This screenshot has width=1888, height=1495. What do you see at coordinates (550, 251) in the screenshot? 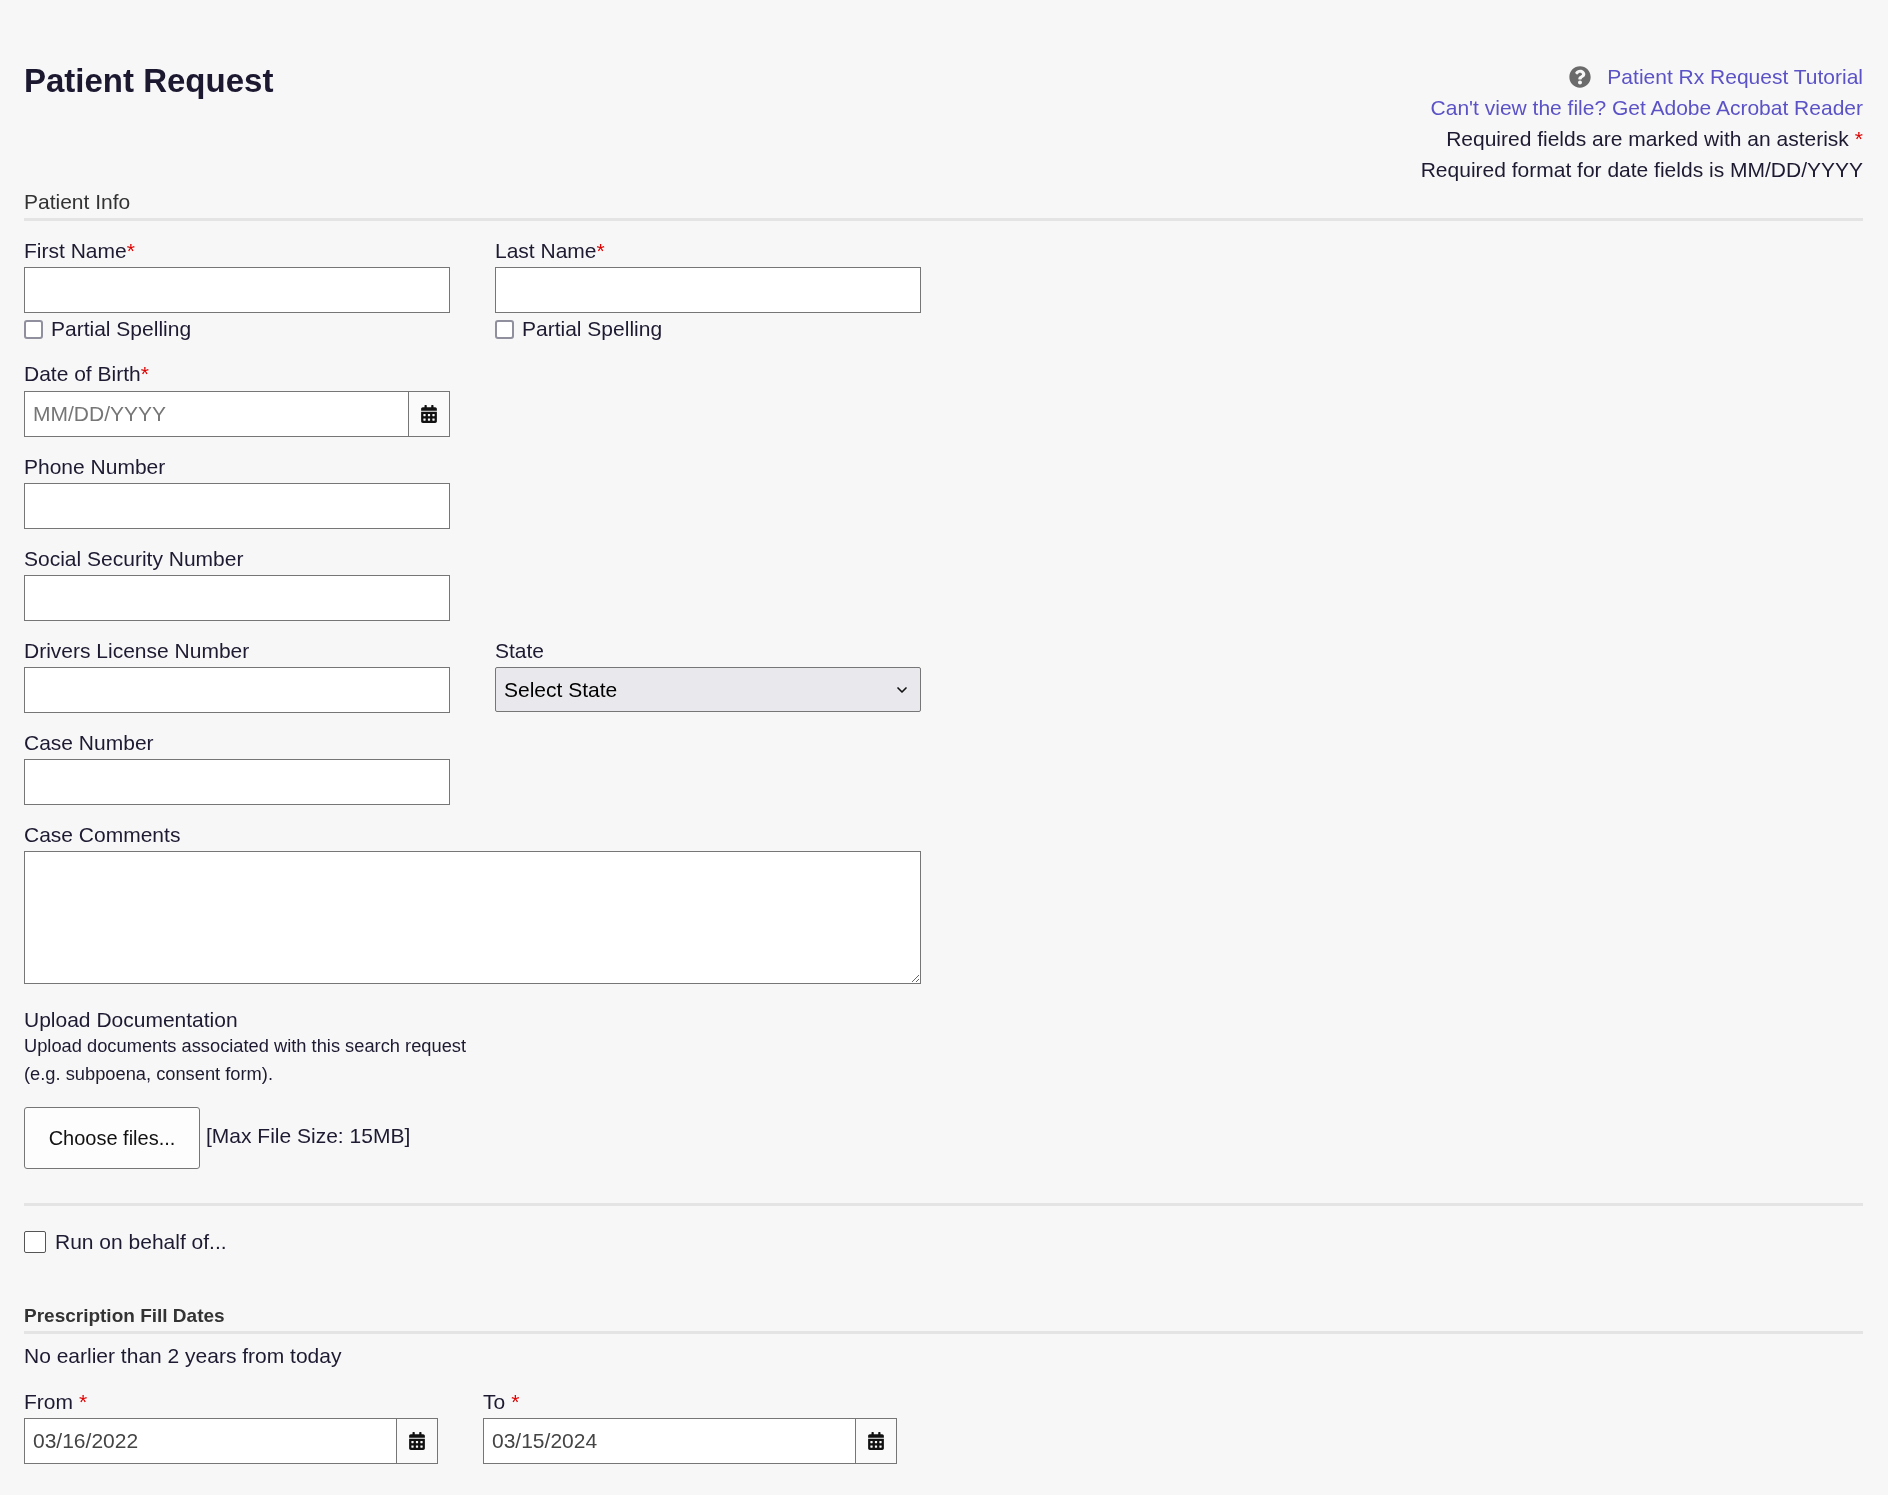
I see `field-label: Last Name*` at bounding box center [550, 251].